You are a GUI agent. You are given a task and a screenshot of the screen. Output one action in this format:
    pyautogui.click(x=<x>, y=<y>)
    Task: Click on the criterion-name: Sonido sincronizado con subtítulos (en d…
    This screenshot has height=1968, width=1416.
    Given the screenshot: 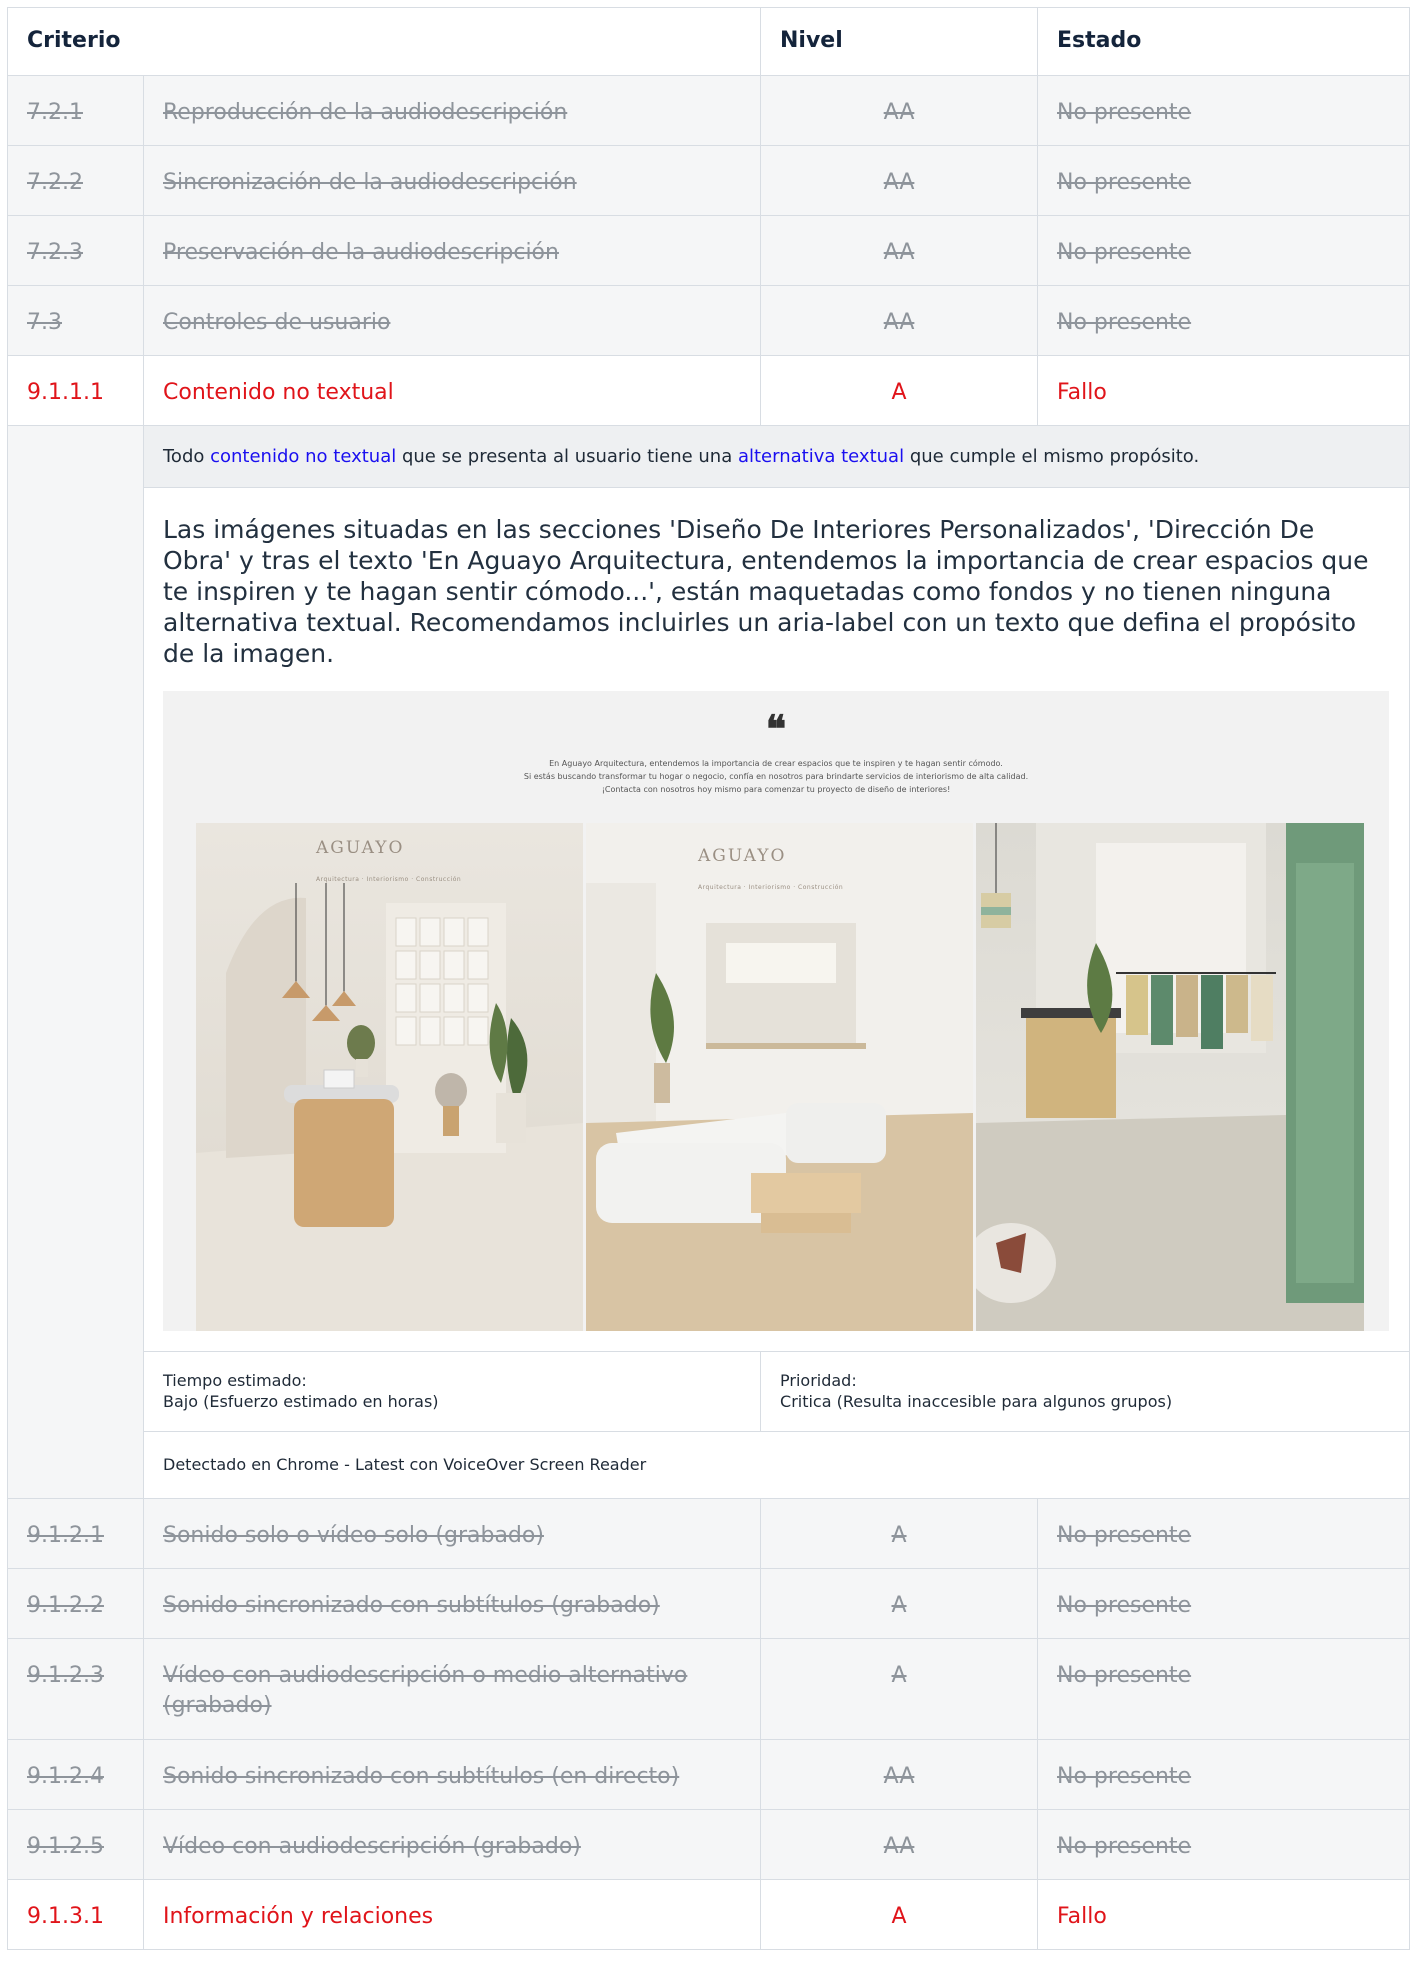 What is the action you would take?
    pyautogui.click(x=452, y=1774)
    